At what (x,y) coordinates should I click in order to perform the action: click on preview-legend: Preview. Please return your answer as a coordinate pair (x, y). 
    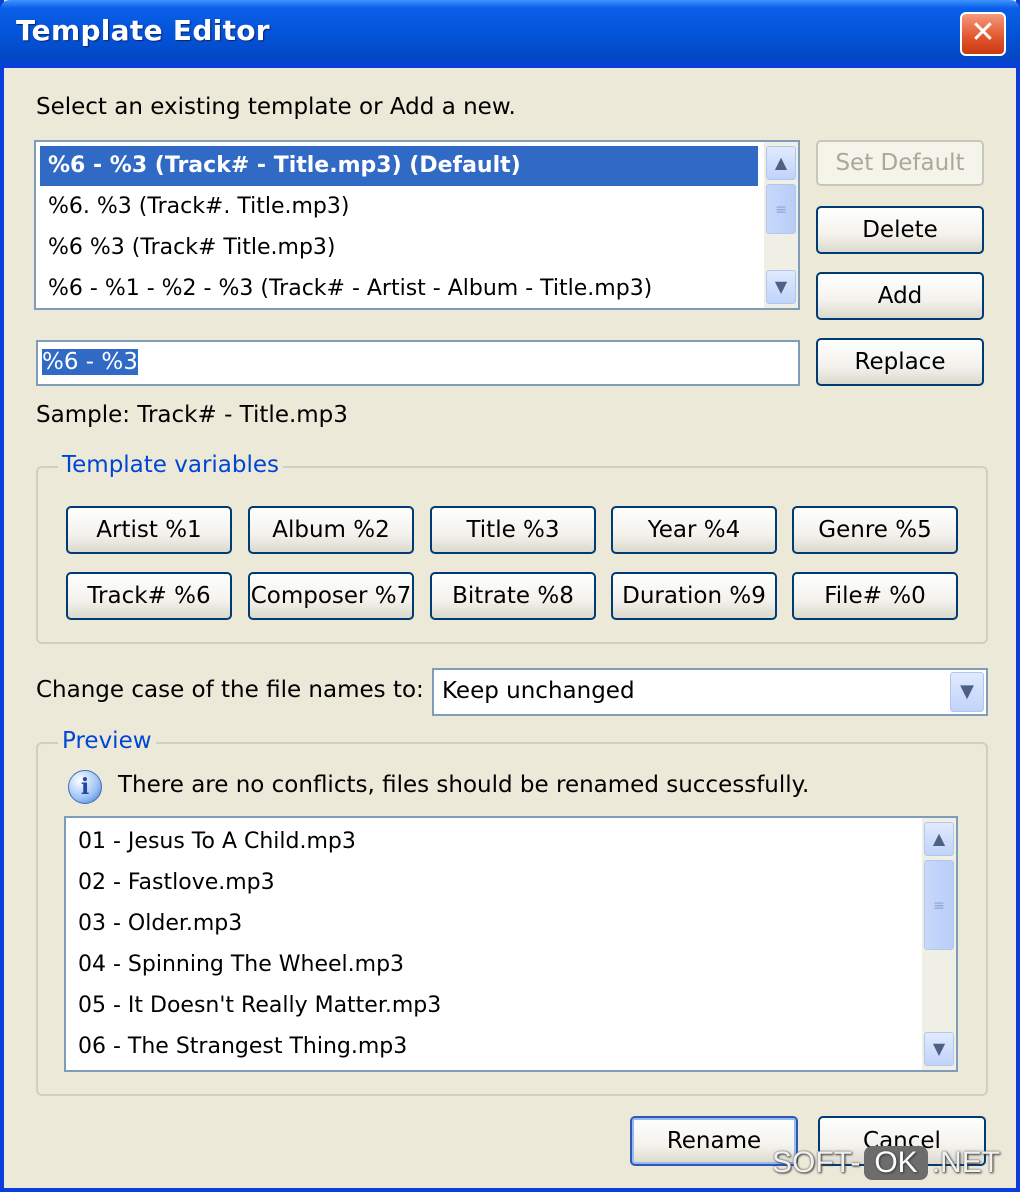
    Looking at the image, I should click on (107, 741).